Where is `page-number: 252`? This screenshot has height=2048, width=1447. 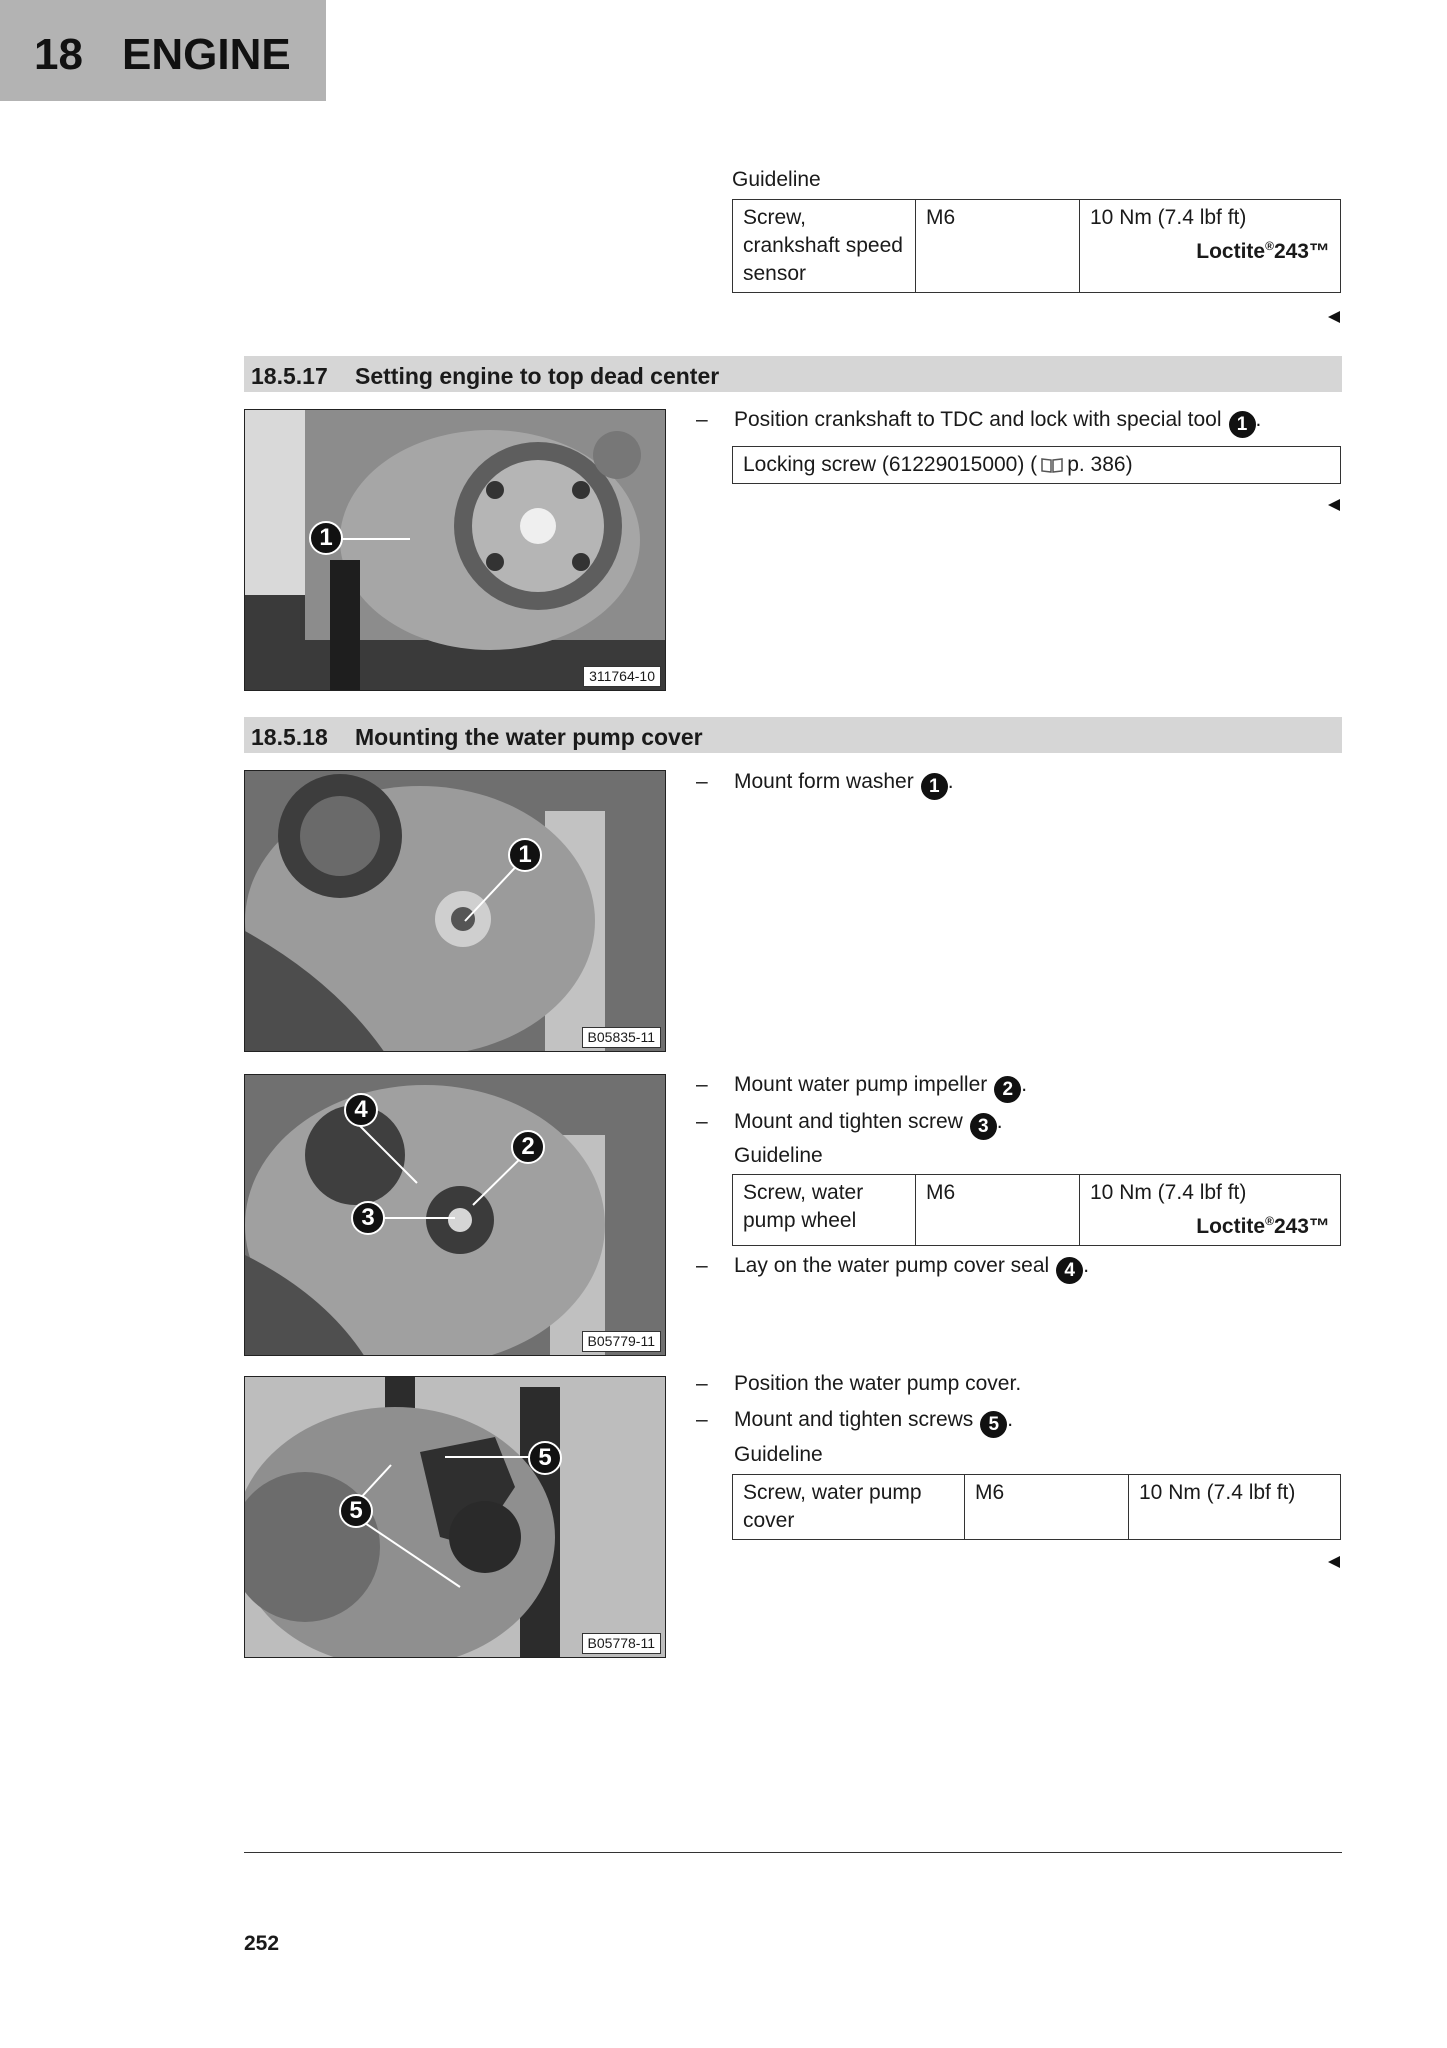
page-number: 252 is located at coordinates (262, 1943).